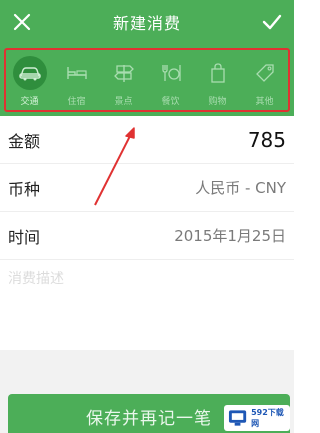 Image resolution: width=320 pixels, height=433 pixels. I want to click on time-row: 时间 2015年1月25日, so click(147, 236).